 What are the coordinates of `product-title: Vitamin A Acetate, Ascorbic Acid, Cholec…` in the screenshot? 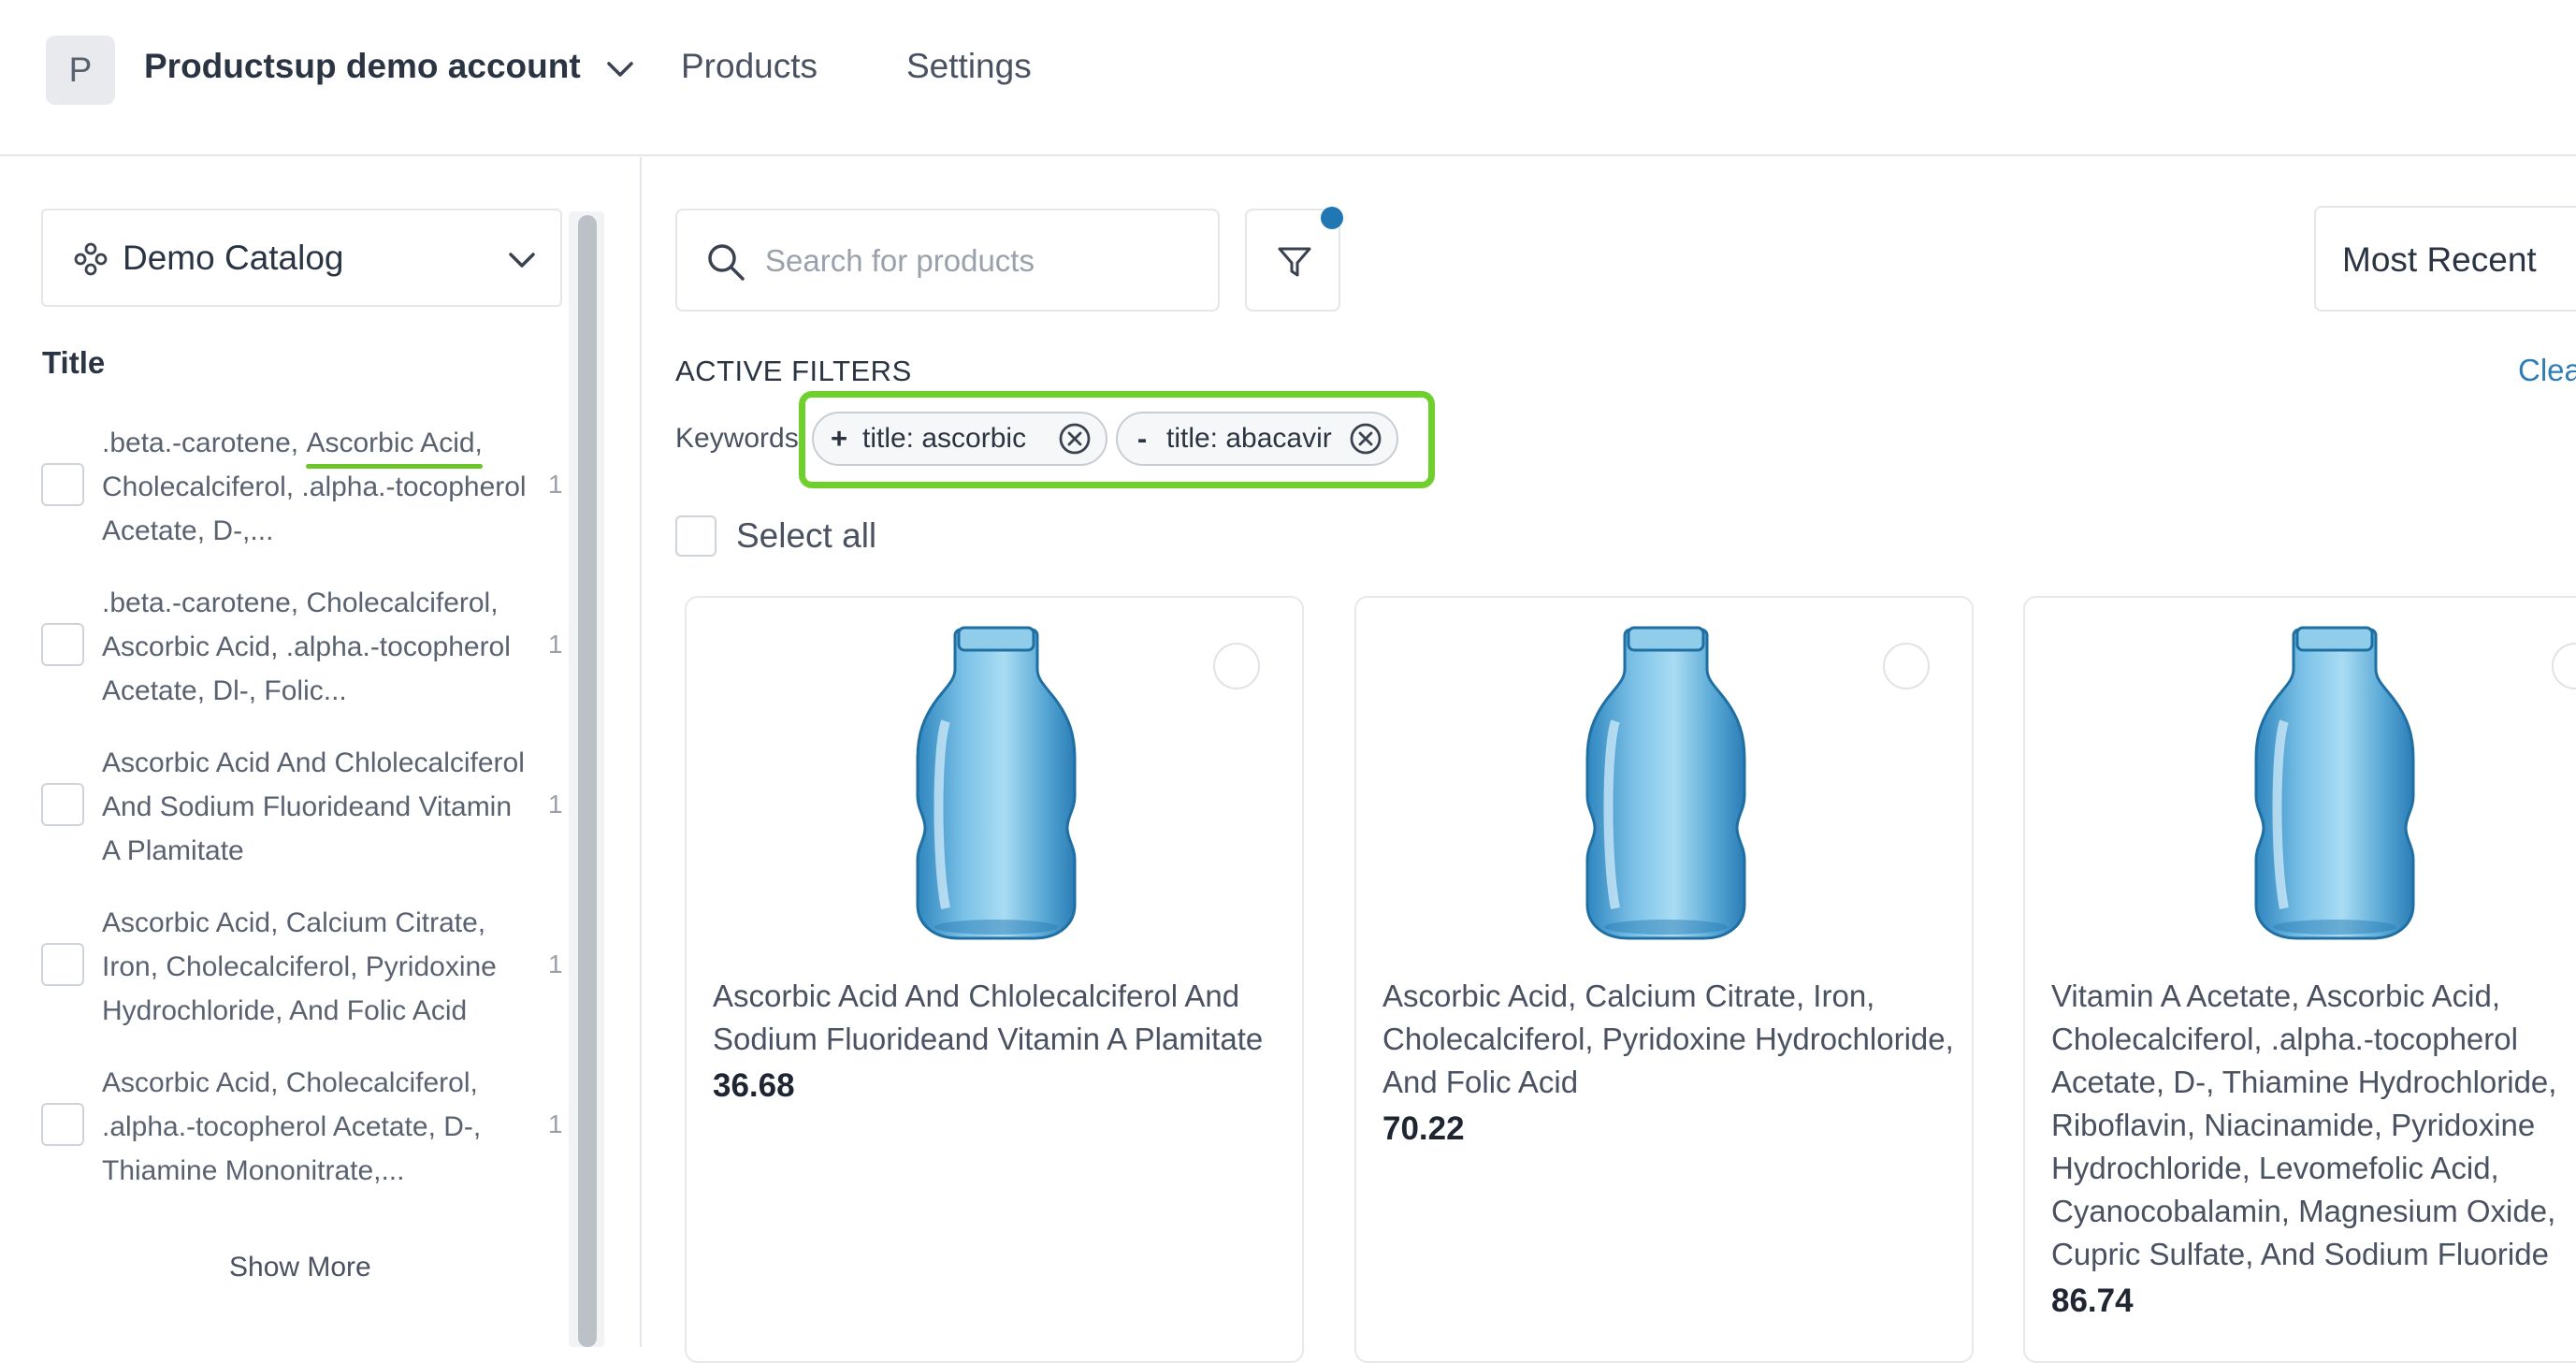 It's located at (2304, 1125).